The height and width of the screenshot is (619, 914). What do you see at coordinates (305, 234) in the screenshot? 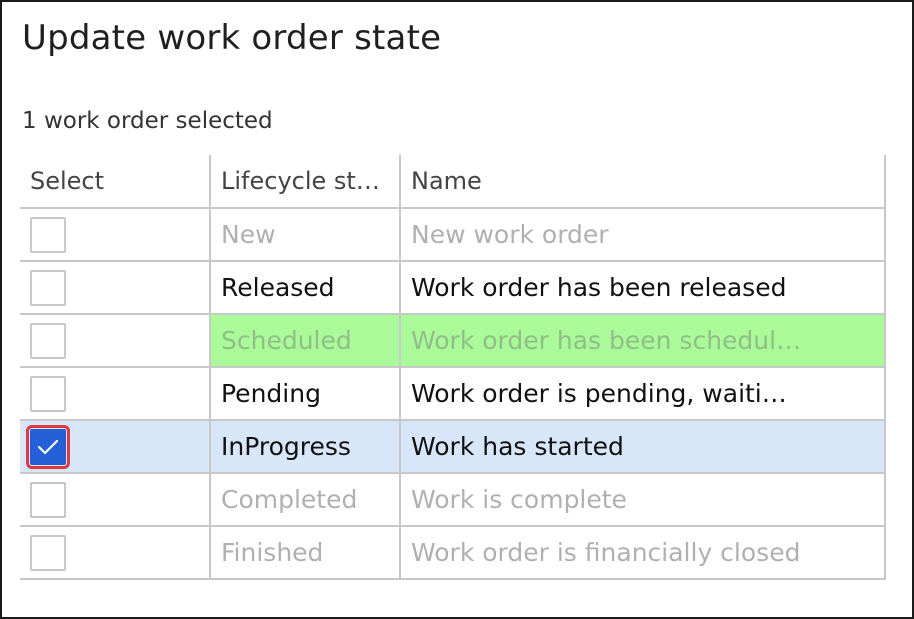
I see `lifecycle-state-cell: New` at bounding box center [305, 234].